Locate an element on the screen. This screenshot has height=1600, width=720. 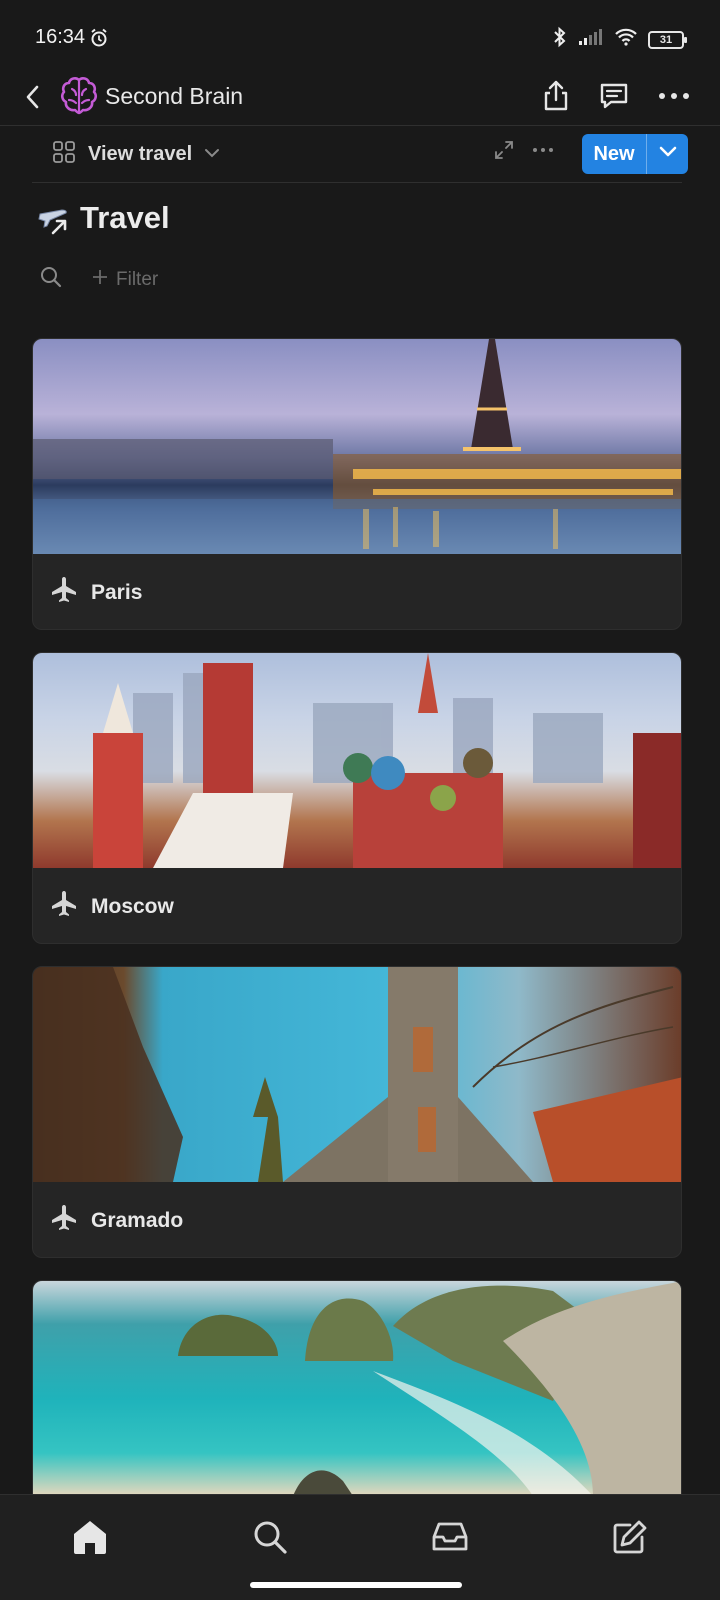
battery-icon: 31 is located at coordinates (667, 39).